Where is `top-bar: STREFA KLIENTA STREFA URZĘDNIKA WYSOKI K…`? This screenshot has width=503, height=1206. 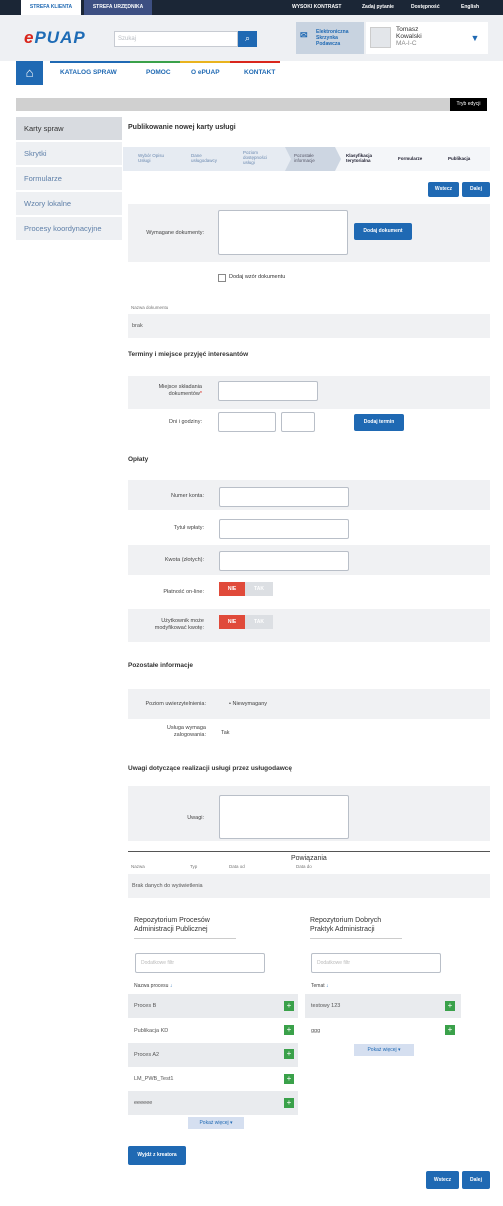
top-bar: STREFA KLIENTA STREFA URZĘDNIKA WYSOKI K… is located at coordinates (251, 7).